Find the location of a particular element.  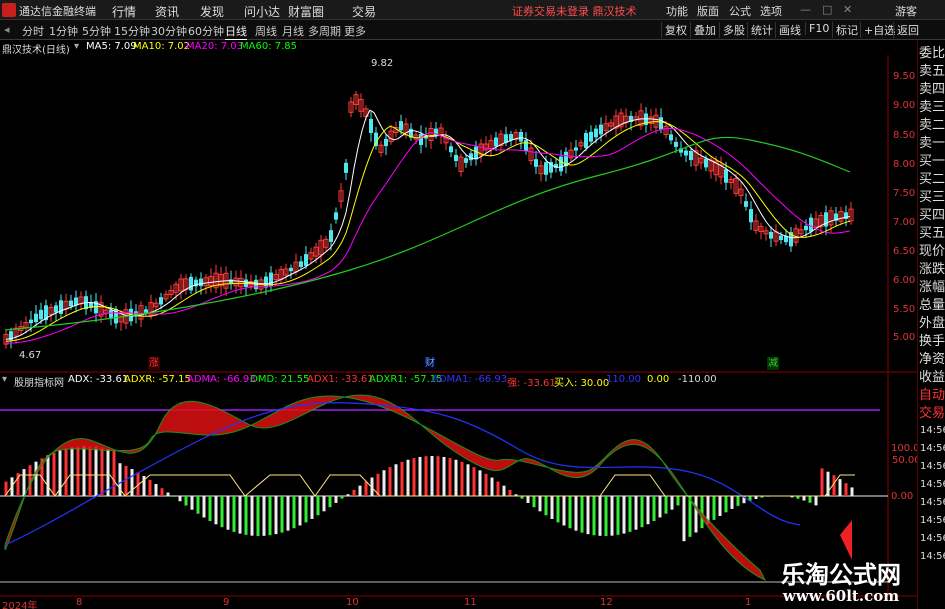

side-buy2: 买二 is located at coordinates (932, 180).